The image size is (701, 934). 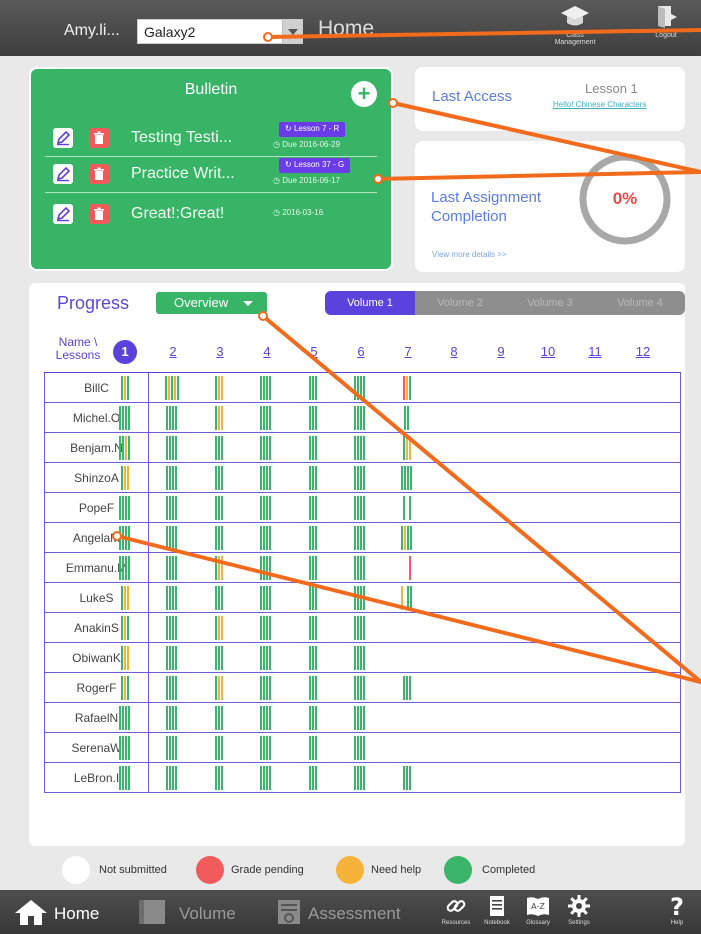 I want to click on table-row: AngelaM, so click(x=362, y=538).